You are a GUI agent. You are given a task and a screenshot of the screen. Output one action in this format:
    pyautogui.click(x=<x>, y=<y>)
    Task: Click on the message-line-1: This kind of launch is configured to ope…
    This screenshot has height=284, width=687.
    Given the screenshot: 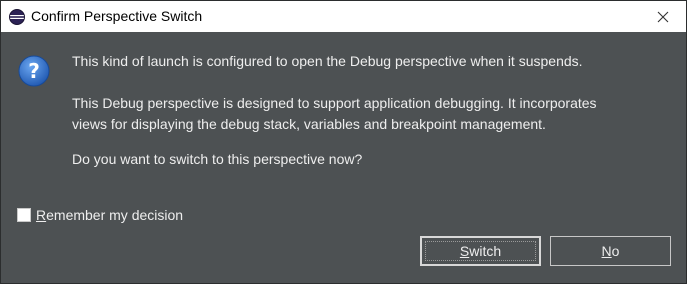 What is the action you would take?
    pyautogui.click(x=327, y=61)
    